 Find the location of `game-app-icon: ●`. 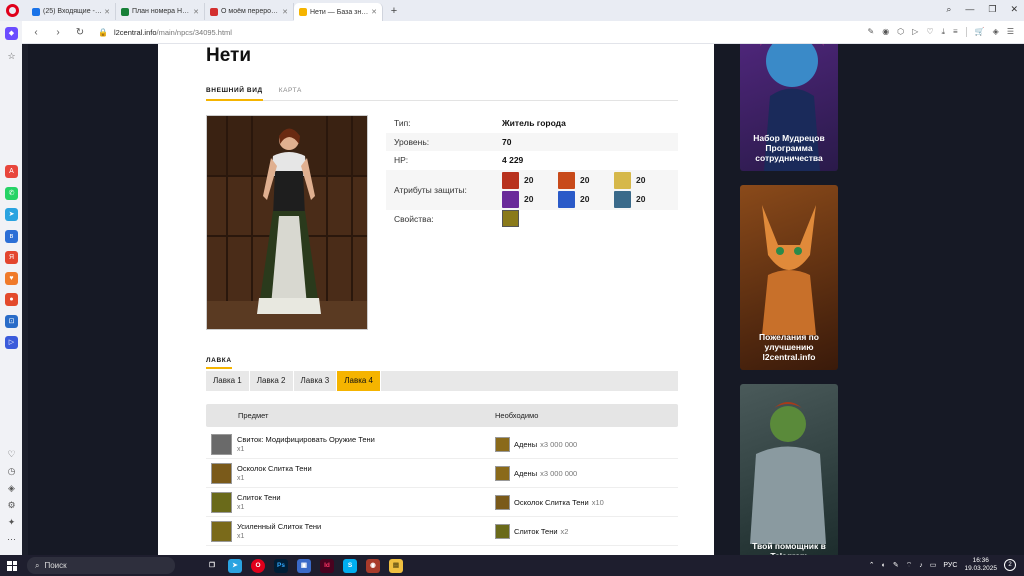

game-app-icon: ● is located at coordinates (11, 299).